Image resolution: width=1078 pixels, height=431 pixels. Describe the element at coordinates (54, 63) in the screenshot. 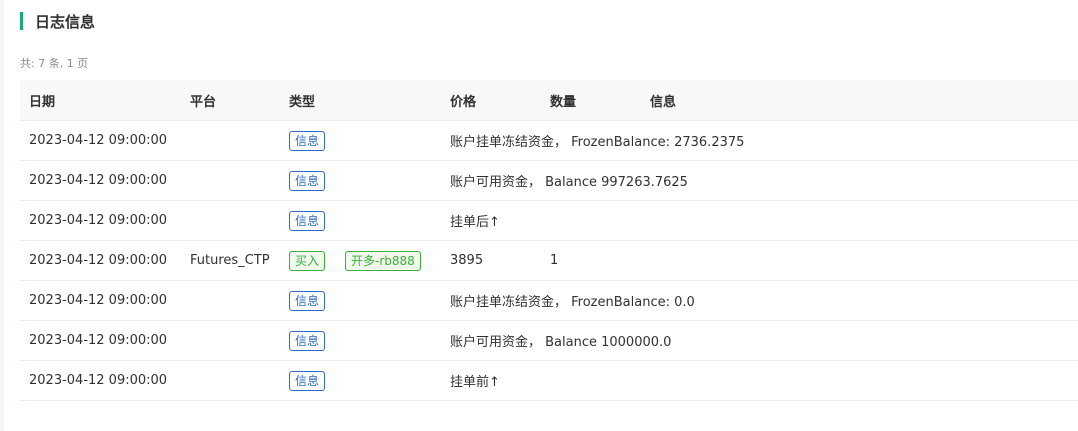

I see `pagination-summary: 共: 7 条, 1 页` at that location.